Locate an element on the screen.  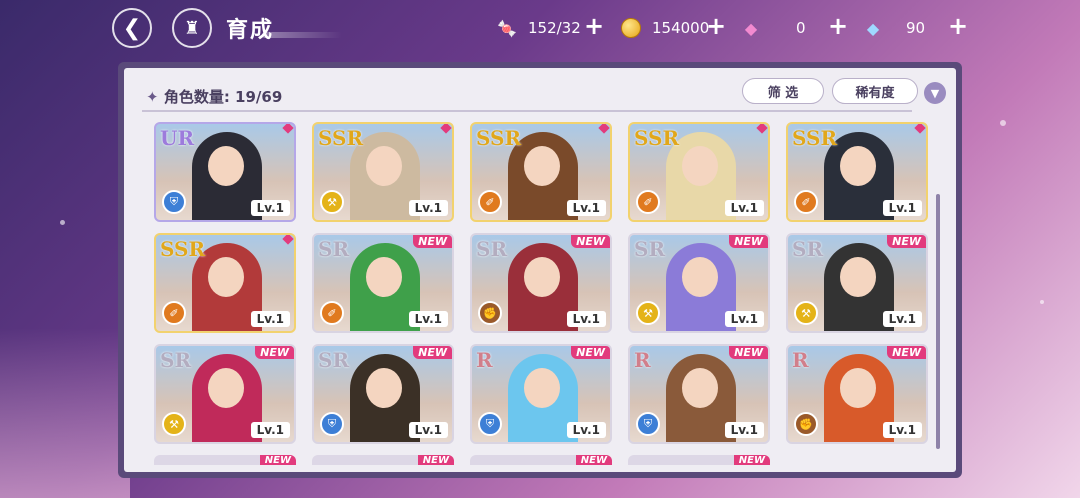
character-card: SR ⛨ Lv.1 NEW is located at coordinates (383, 394).